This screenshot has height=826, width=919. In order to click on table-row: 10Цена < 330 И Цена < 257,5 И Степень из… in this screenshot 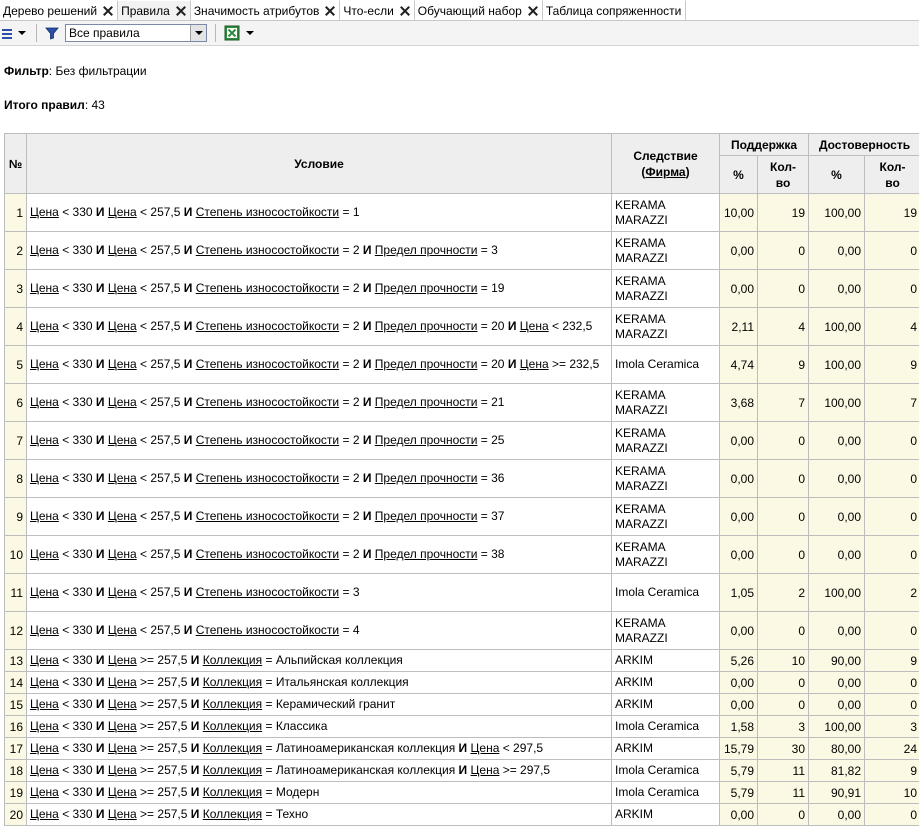, I will do `click(462, 555)`.